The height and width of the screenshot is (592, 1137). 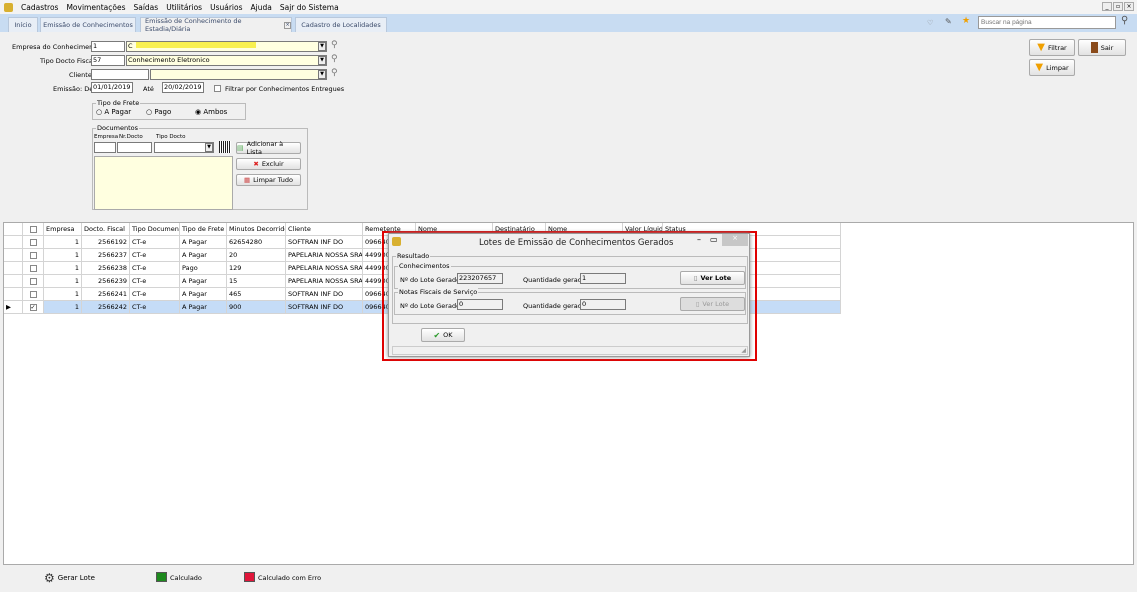 What do you see at coordinates (966, 21) in the screenshot?
I see `star-icon: ★` at bounding box center [966, 21].